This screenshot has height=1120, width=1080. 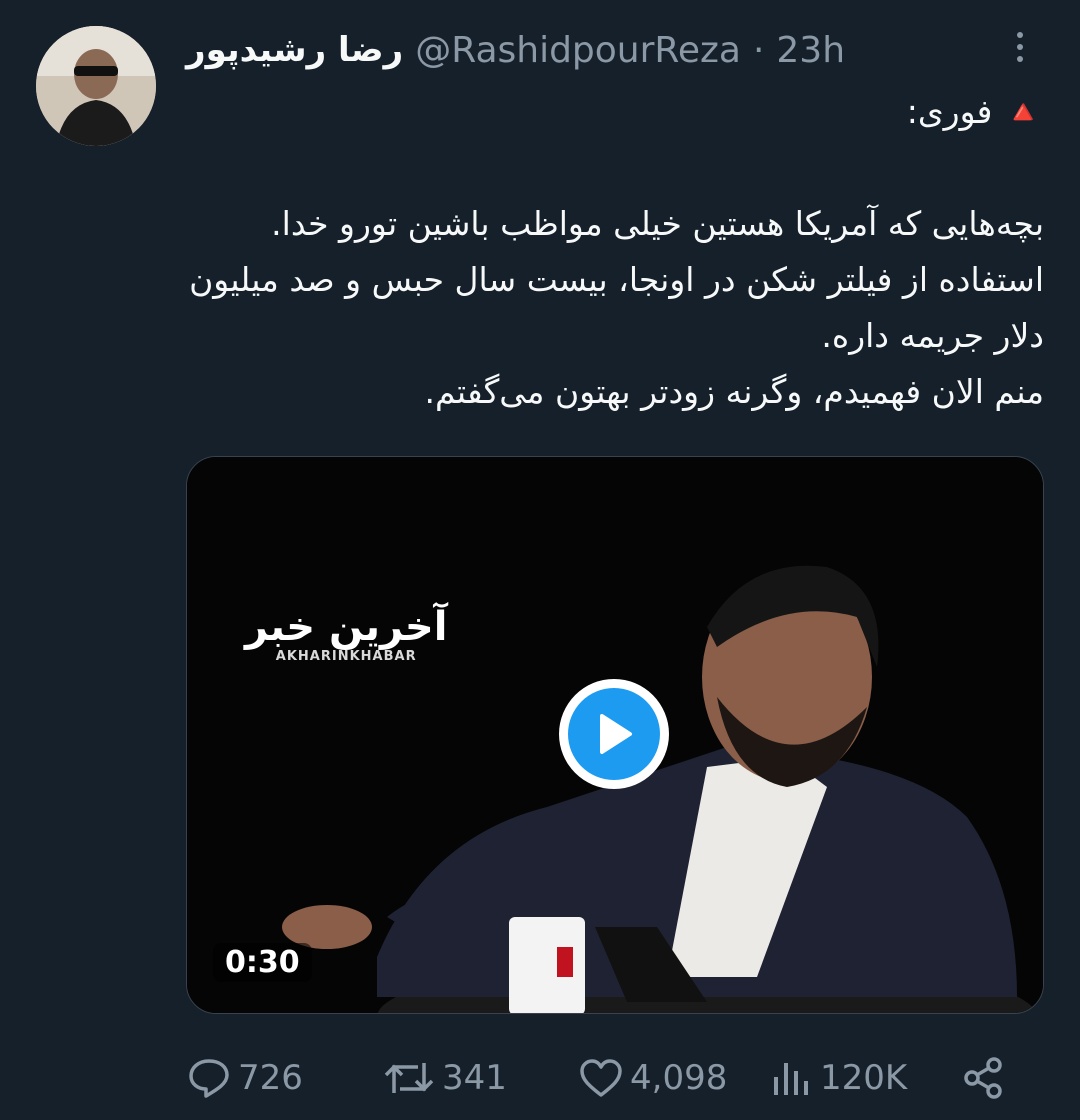 I want to click on like-icon, so click(x=601, y=1078).